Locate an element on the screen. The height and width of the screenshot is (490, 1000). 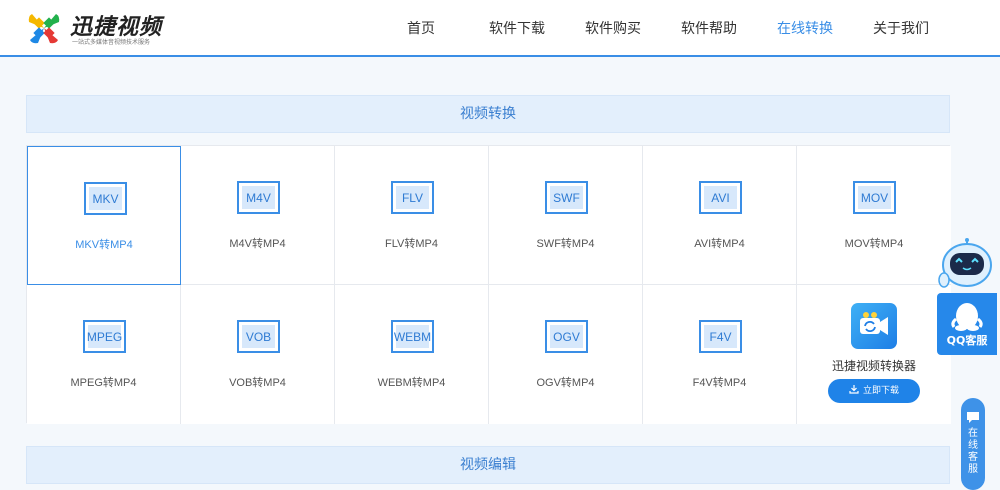
online-service-tab: 在线客服 is located at coordinates (973, 444).